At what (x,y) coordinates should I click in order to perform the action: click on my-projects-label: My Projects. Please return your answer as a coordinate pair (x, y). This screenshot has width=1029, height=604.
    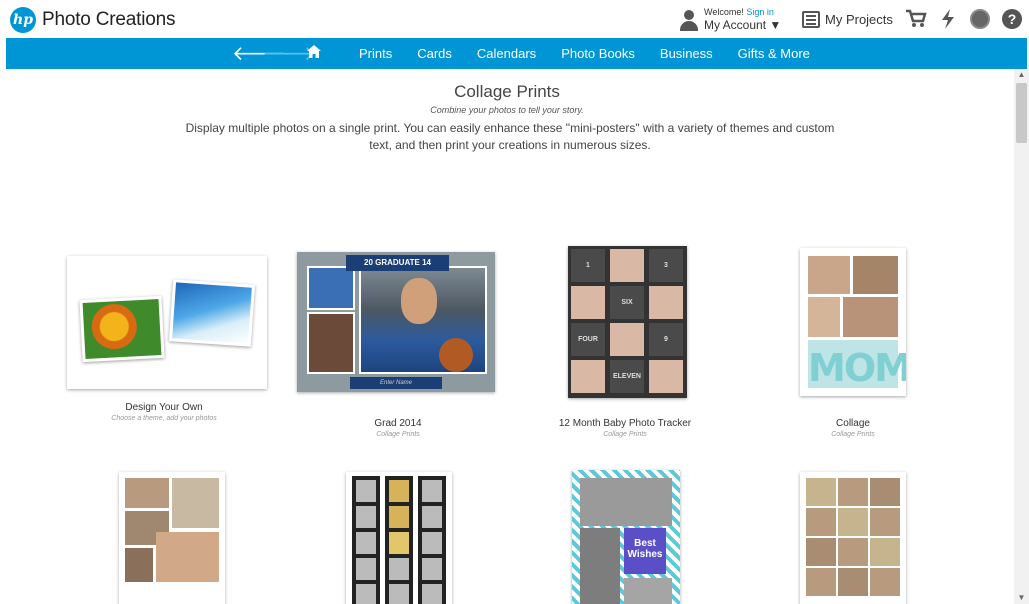
    Looking at the image, I should click on (859, 19).